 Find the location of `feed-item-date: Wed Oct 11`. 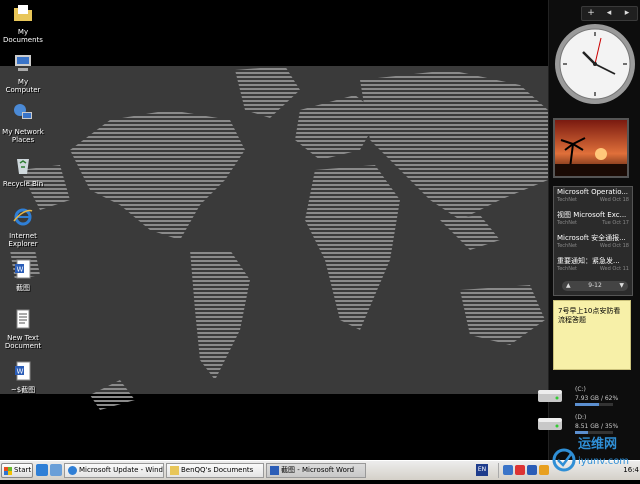

feed-item-date: Wed Oct 11 is located at coordinates (614, 269).